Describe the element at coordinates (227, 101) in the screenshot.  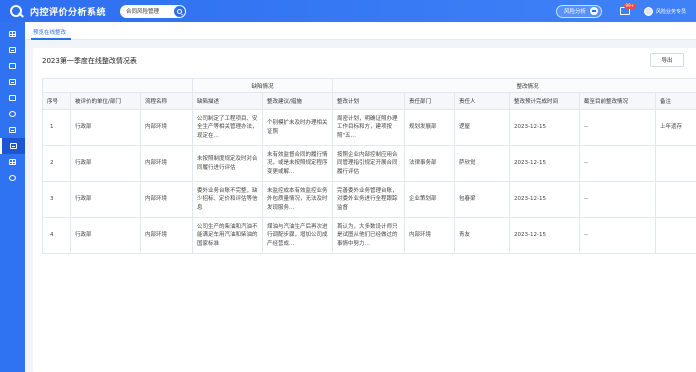
I see `column-header: 缺陷描述` at that location.